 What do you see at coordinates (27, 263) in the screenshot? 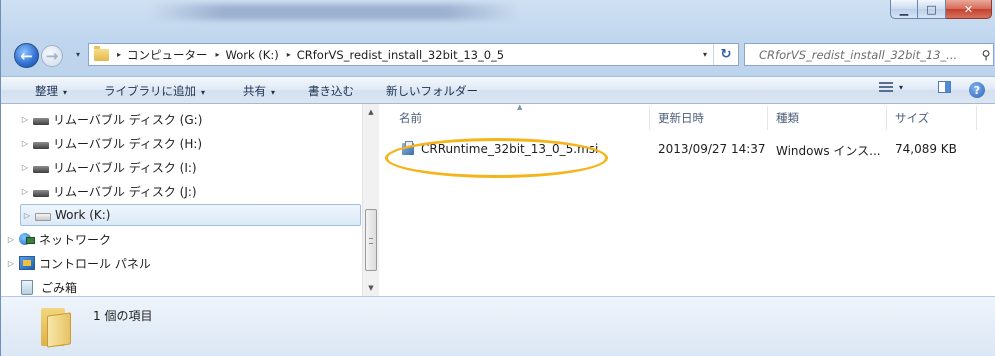
I see `control-panel-icon` at bounding box center [27, 263].